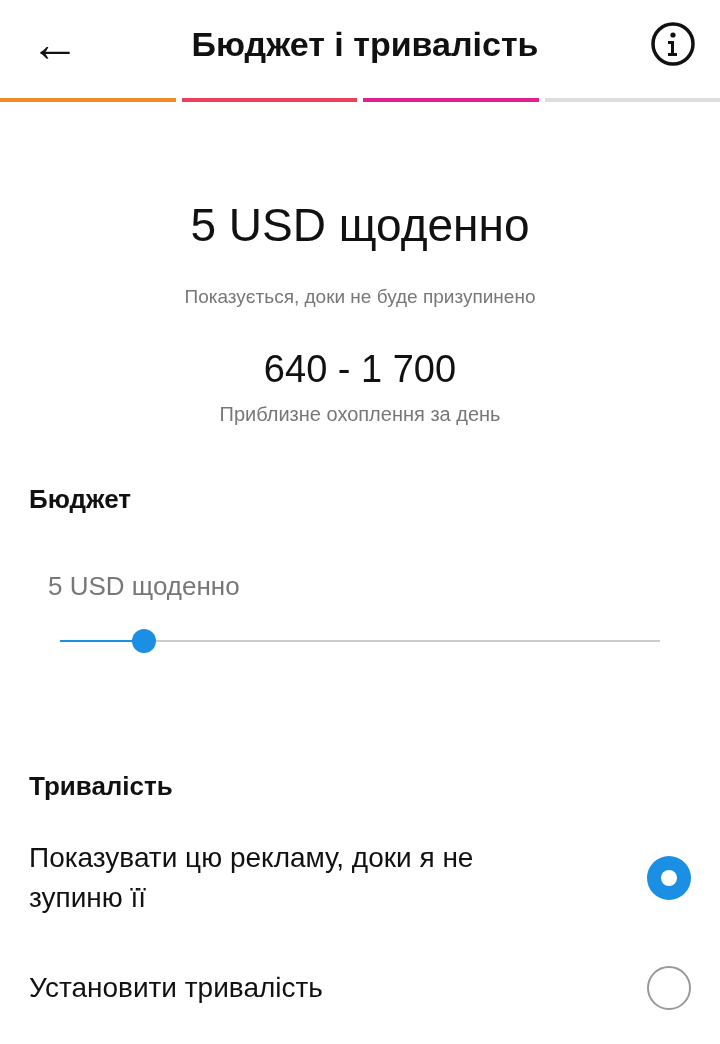  What do you see at coordinates (360, 414) in the screenshot?
I see `reach-label: Приблизне охоплення за день` at bounding box center [360, 414].